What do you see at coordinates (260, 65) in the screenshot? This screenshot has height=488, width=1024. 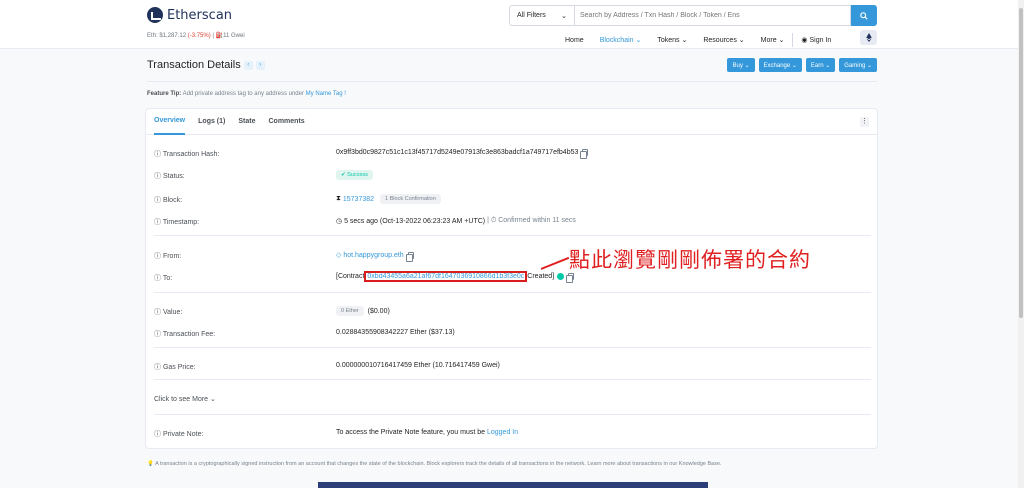 I see `next-tx-button: ›` at bounding box center [260, 65].